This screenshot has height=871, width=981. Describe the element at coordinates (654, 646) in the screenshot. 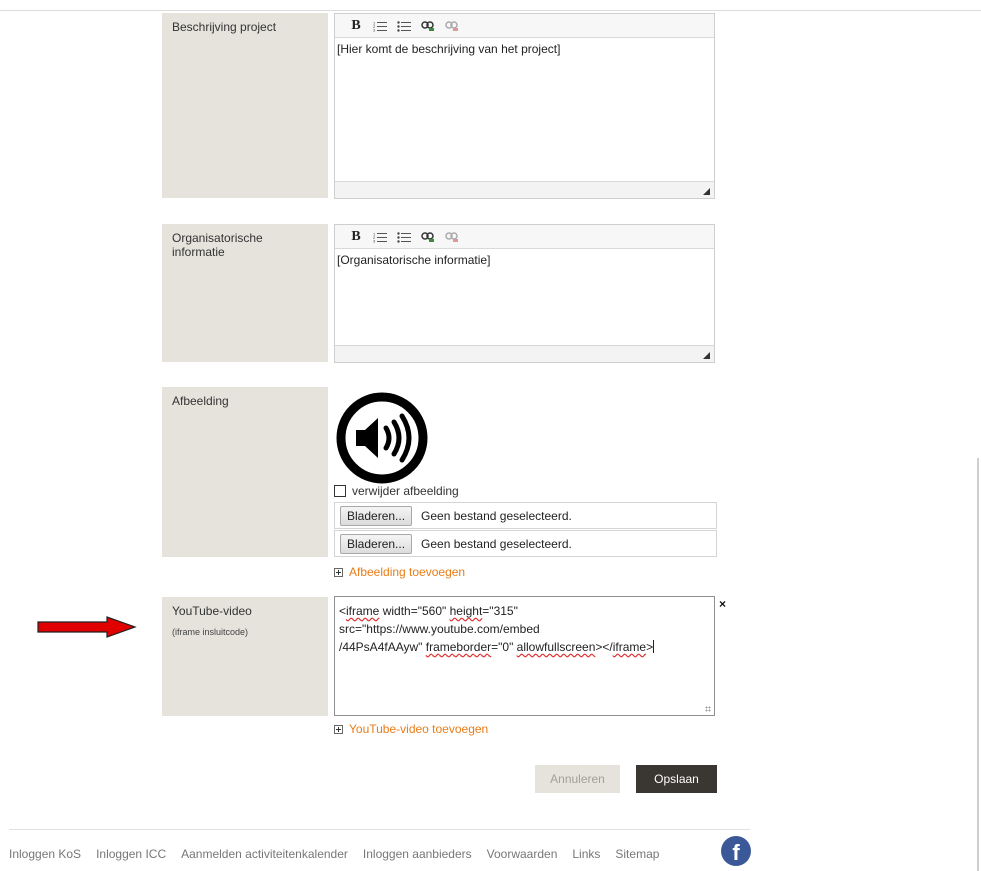

I see `text-caret` at that location.